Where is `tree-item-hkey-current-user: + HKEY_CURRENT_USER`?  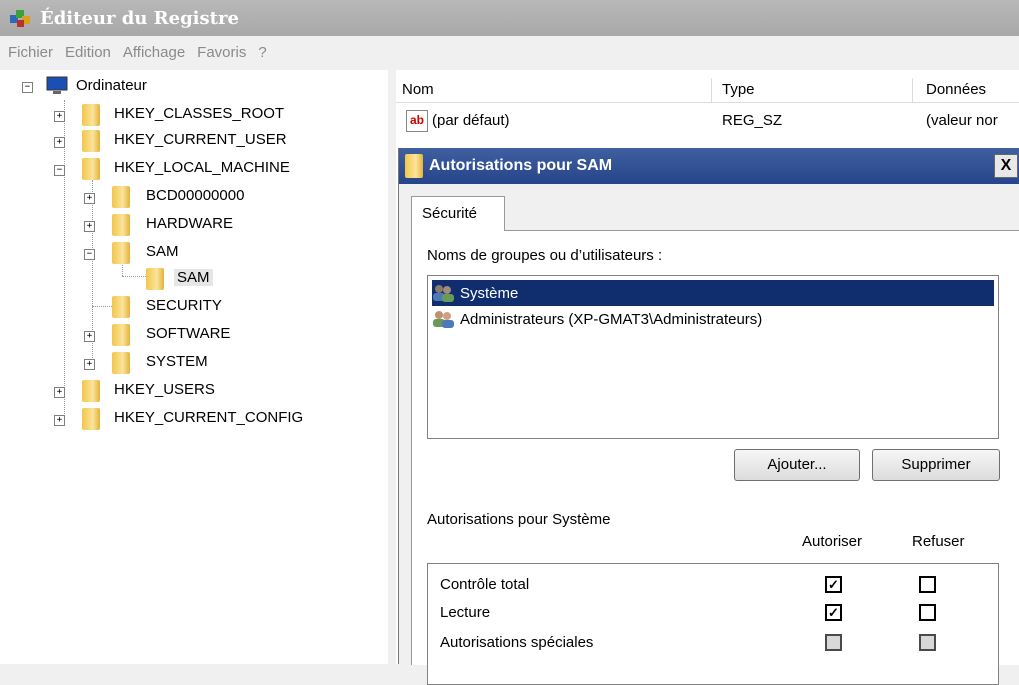
tree-item-hkey-current-user: + HKEY_CURRENT_USER is located at coordinates (190, 141).